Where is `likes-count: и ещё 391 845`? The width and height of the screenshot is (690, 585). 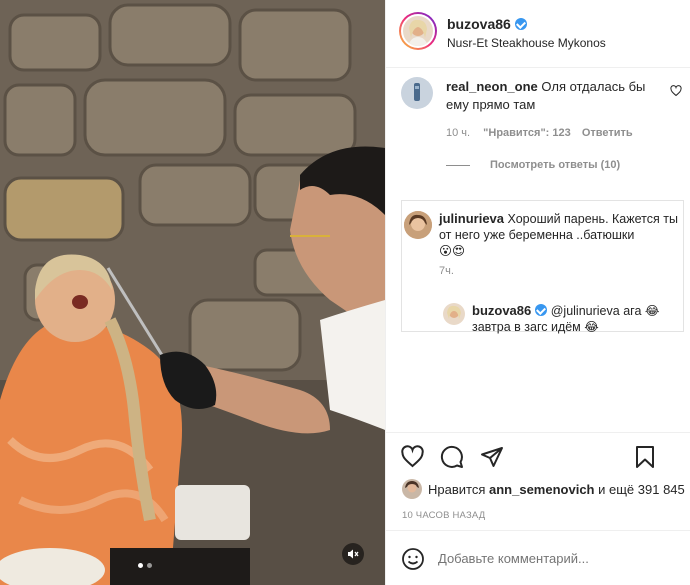
likes-count: и ещё 391 845 is located at coordinates (641, 489).